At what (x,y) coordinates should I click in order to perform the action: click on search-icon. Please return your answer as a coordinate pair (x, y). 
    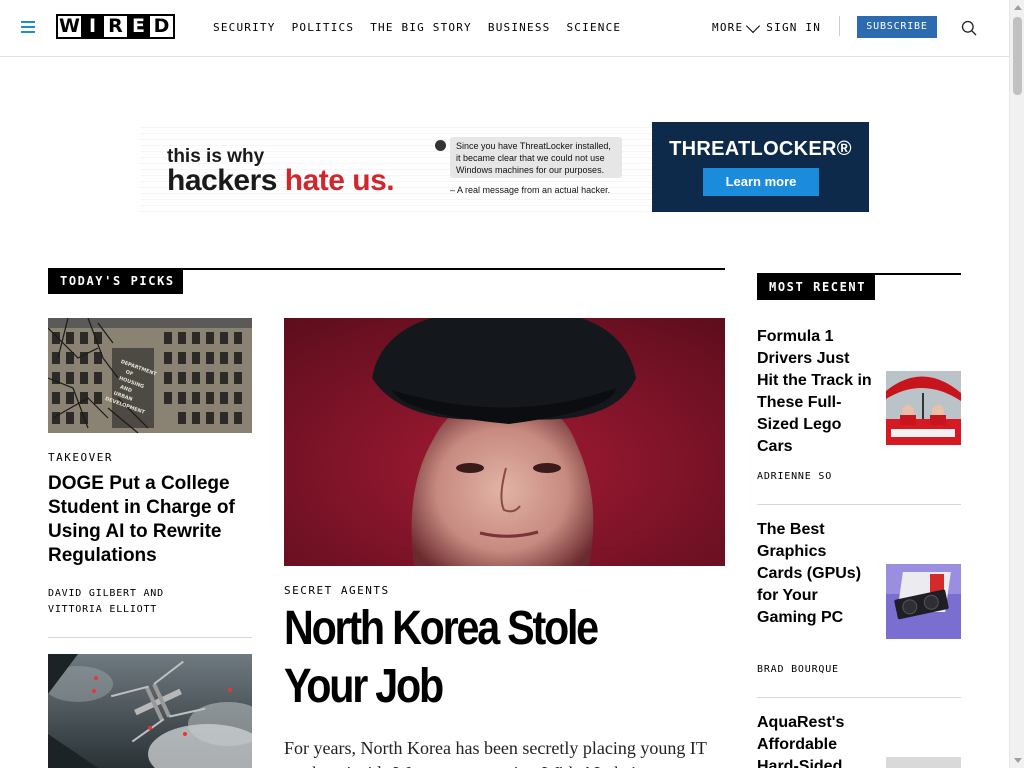
    Looking at the image, I should click on (969, 28).